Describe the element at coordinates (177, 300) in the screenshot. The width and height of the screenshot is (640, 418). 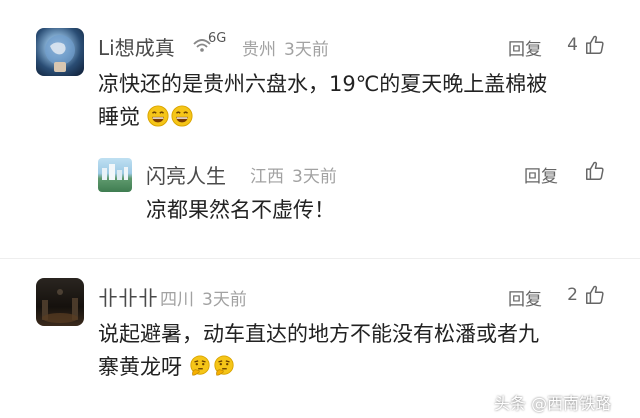
I see `comment-location: 四川` at that location.